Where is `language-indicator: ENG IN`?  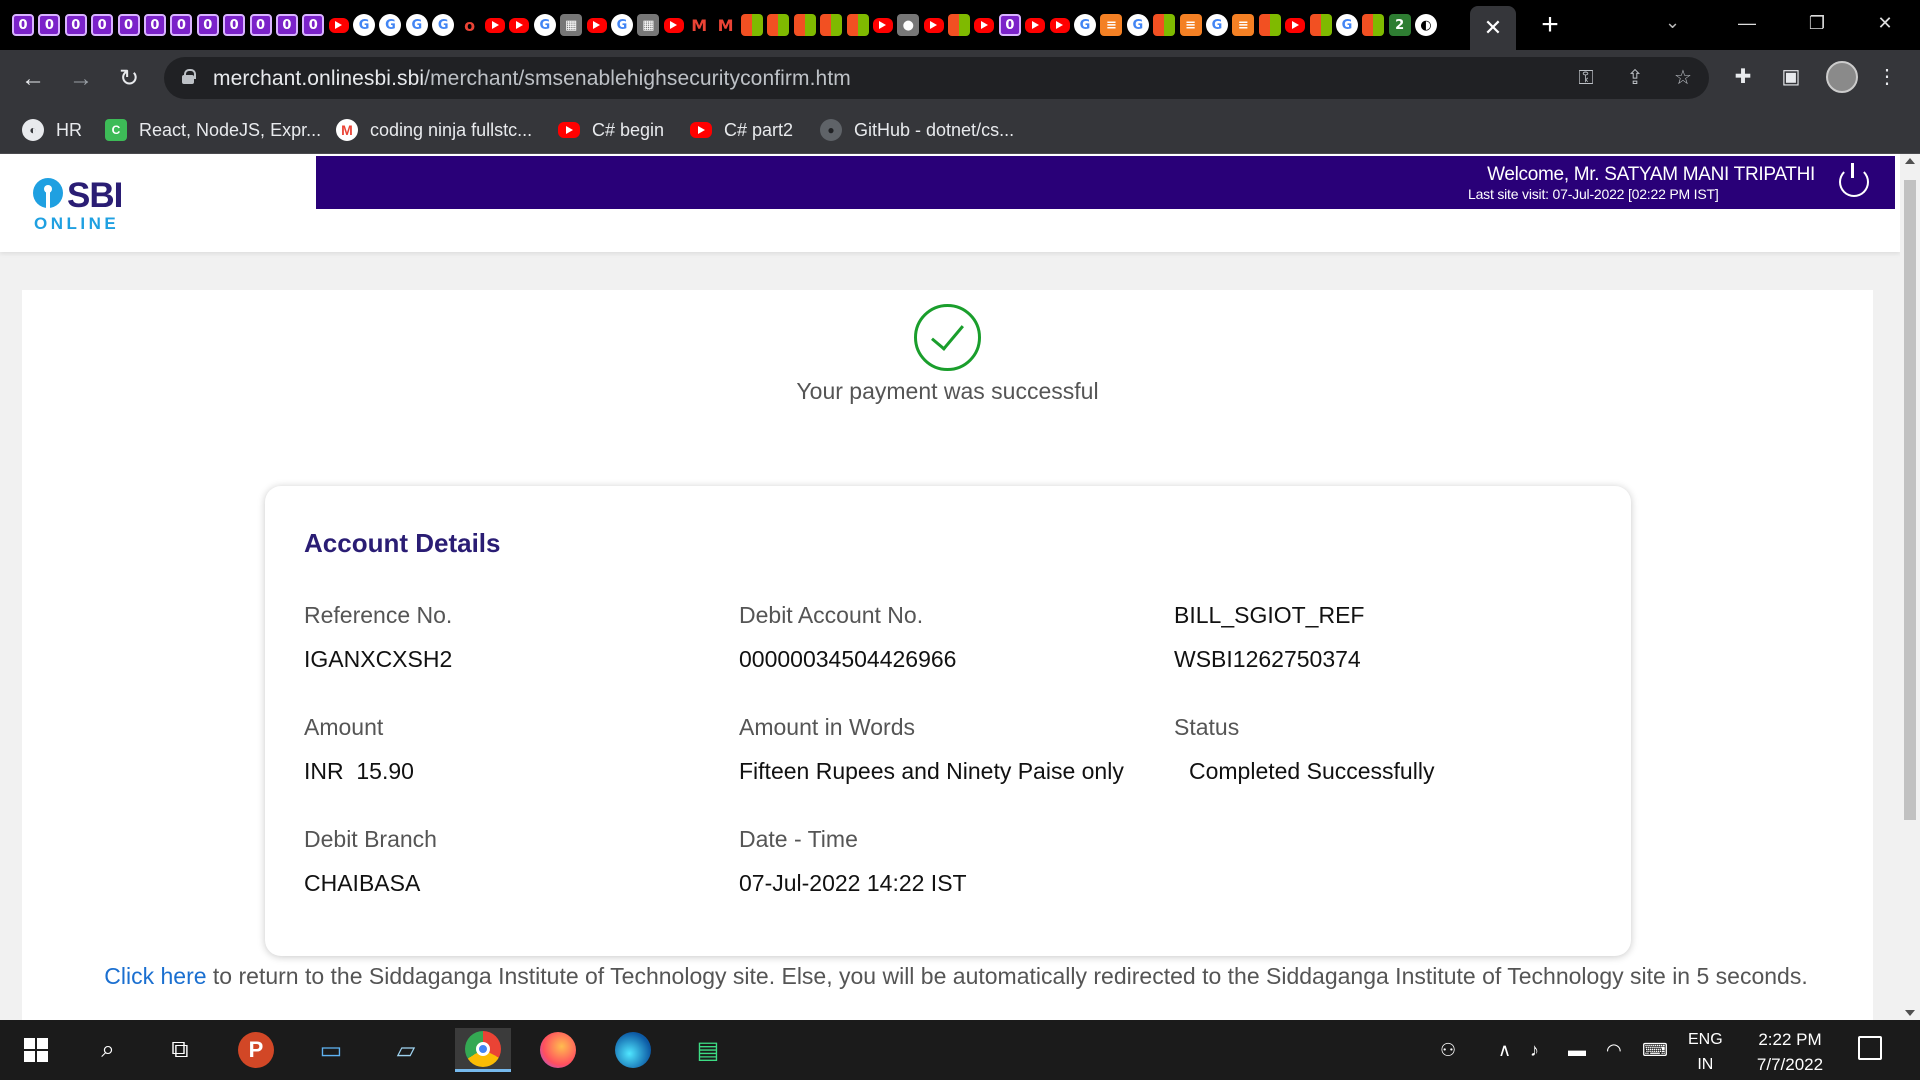
language-indicator: ENG IN is located at coordinates (1705, 1052).